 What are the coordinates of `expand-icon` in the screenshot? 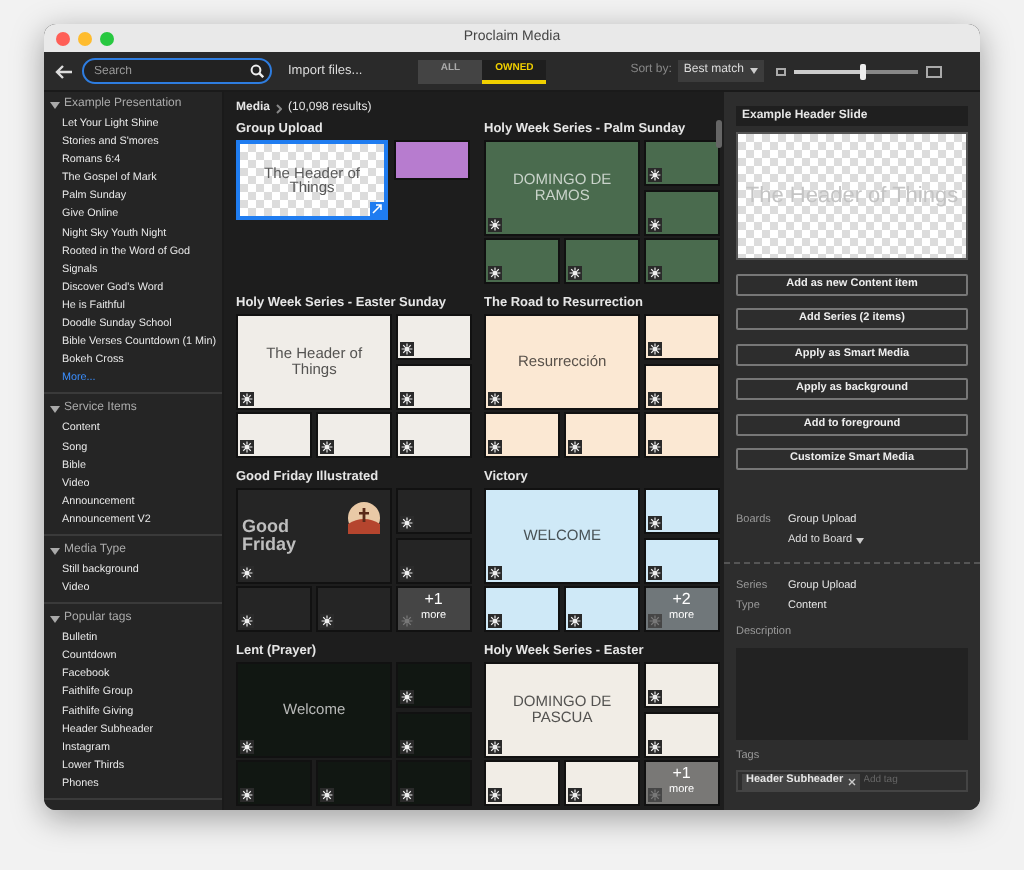 It's located at (377, 209).